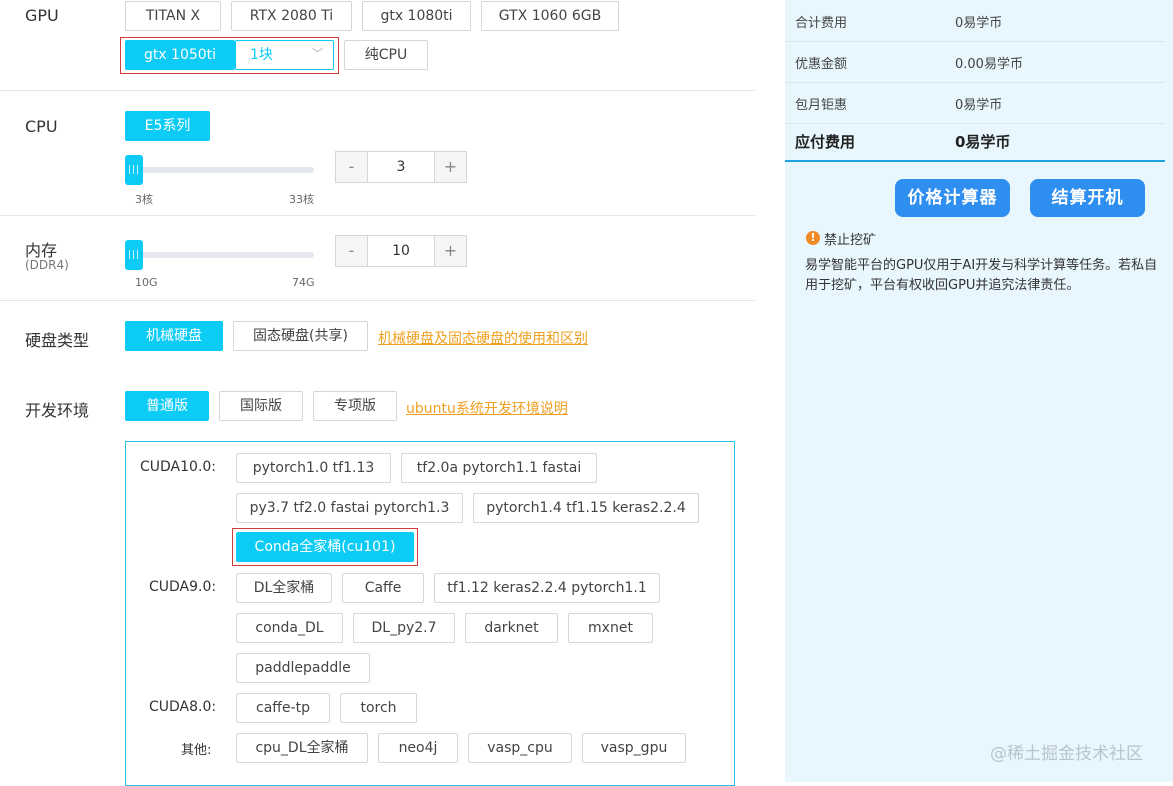  What do you see at coordinates (416, 16) in the screenshot?
I see `gpu-option-gtx-1080ti: gtx 1080ti` at bounding box center [416, 16].